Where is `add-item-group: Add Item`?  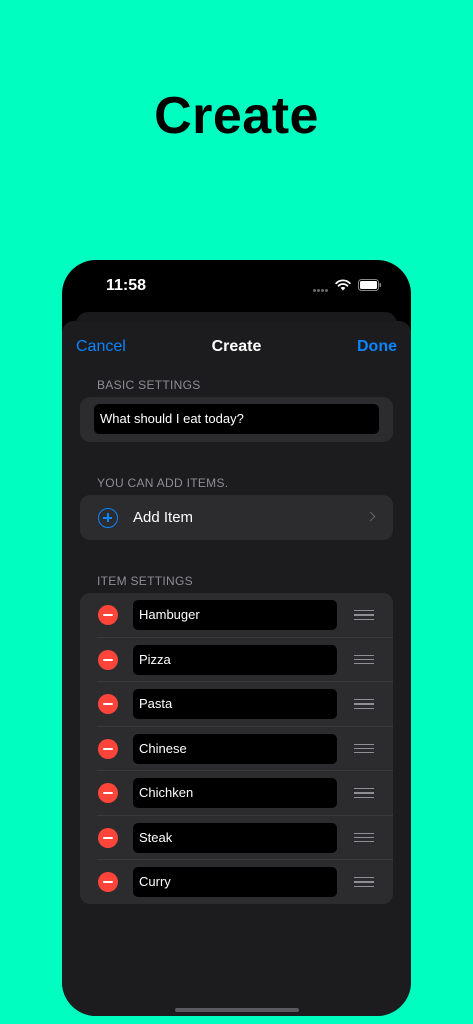
add-item-group: Add Item is located at coordinates (236, 517).